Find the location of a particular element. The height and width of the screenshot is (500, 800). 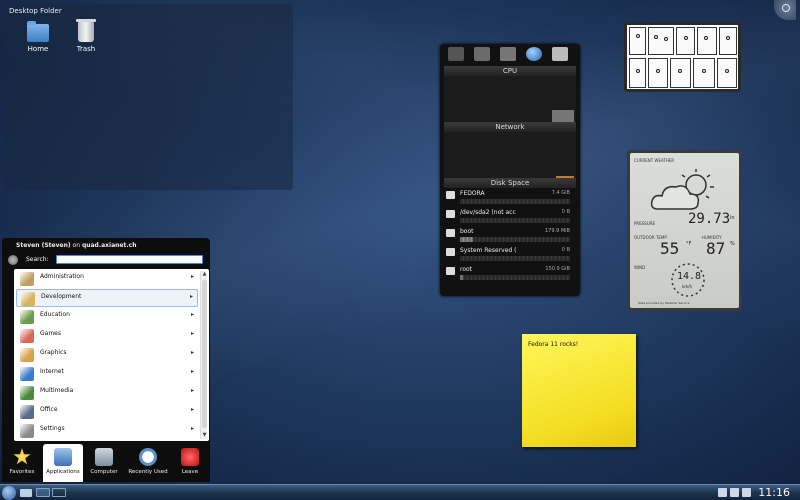

tab-leave: Leave is located at coordinates (190, 463).